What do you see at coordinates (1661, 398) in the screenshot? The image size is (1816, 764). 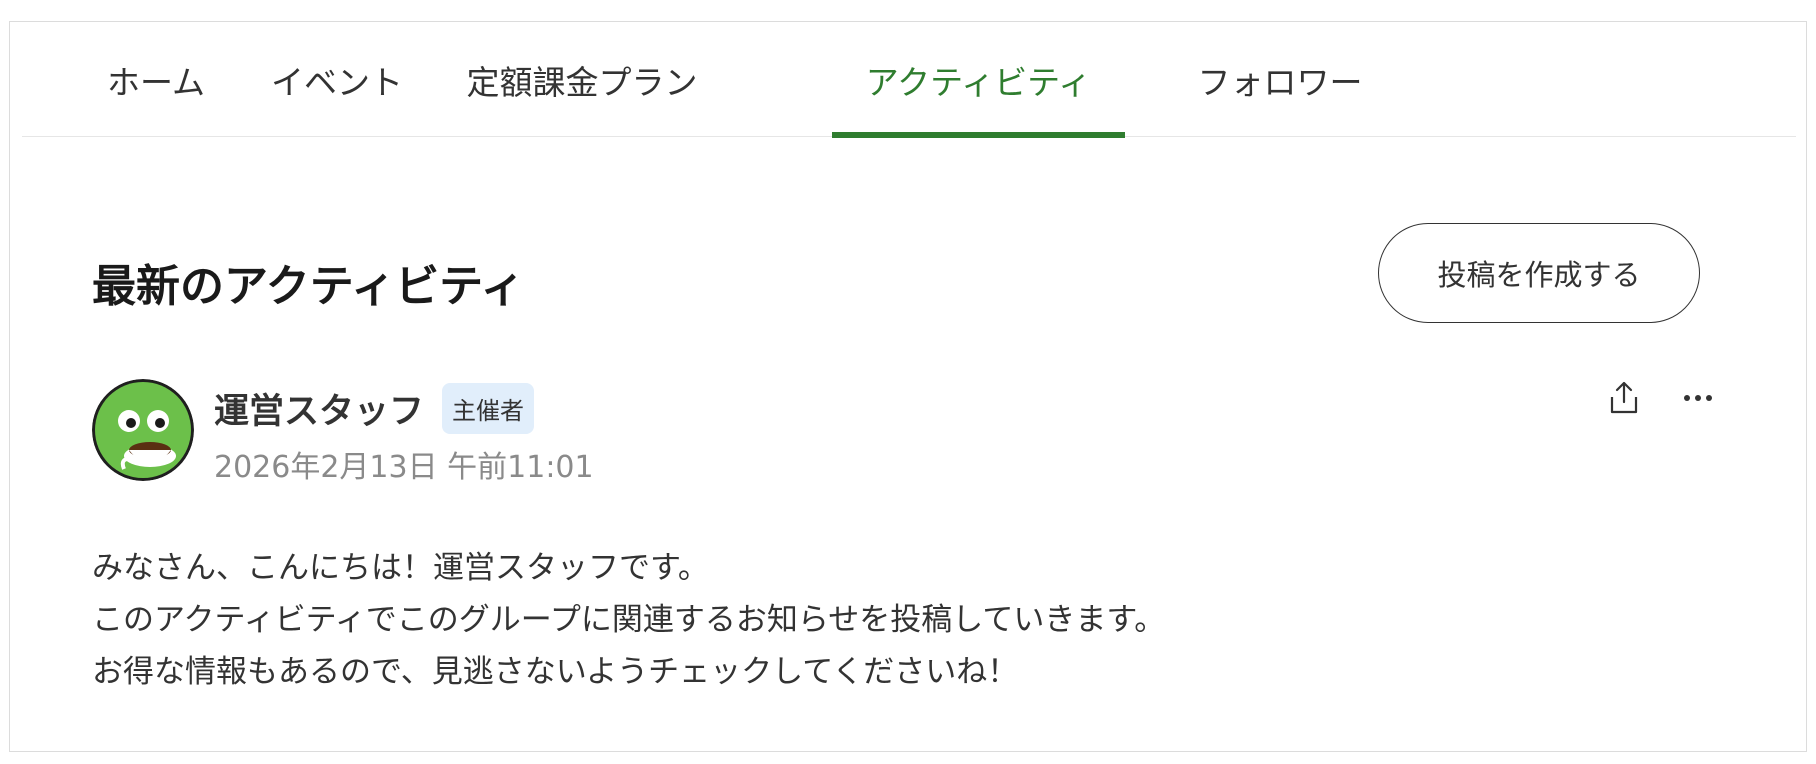 I see `post-actions` at bounding box center [1661, 398].